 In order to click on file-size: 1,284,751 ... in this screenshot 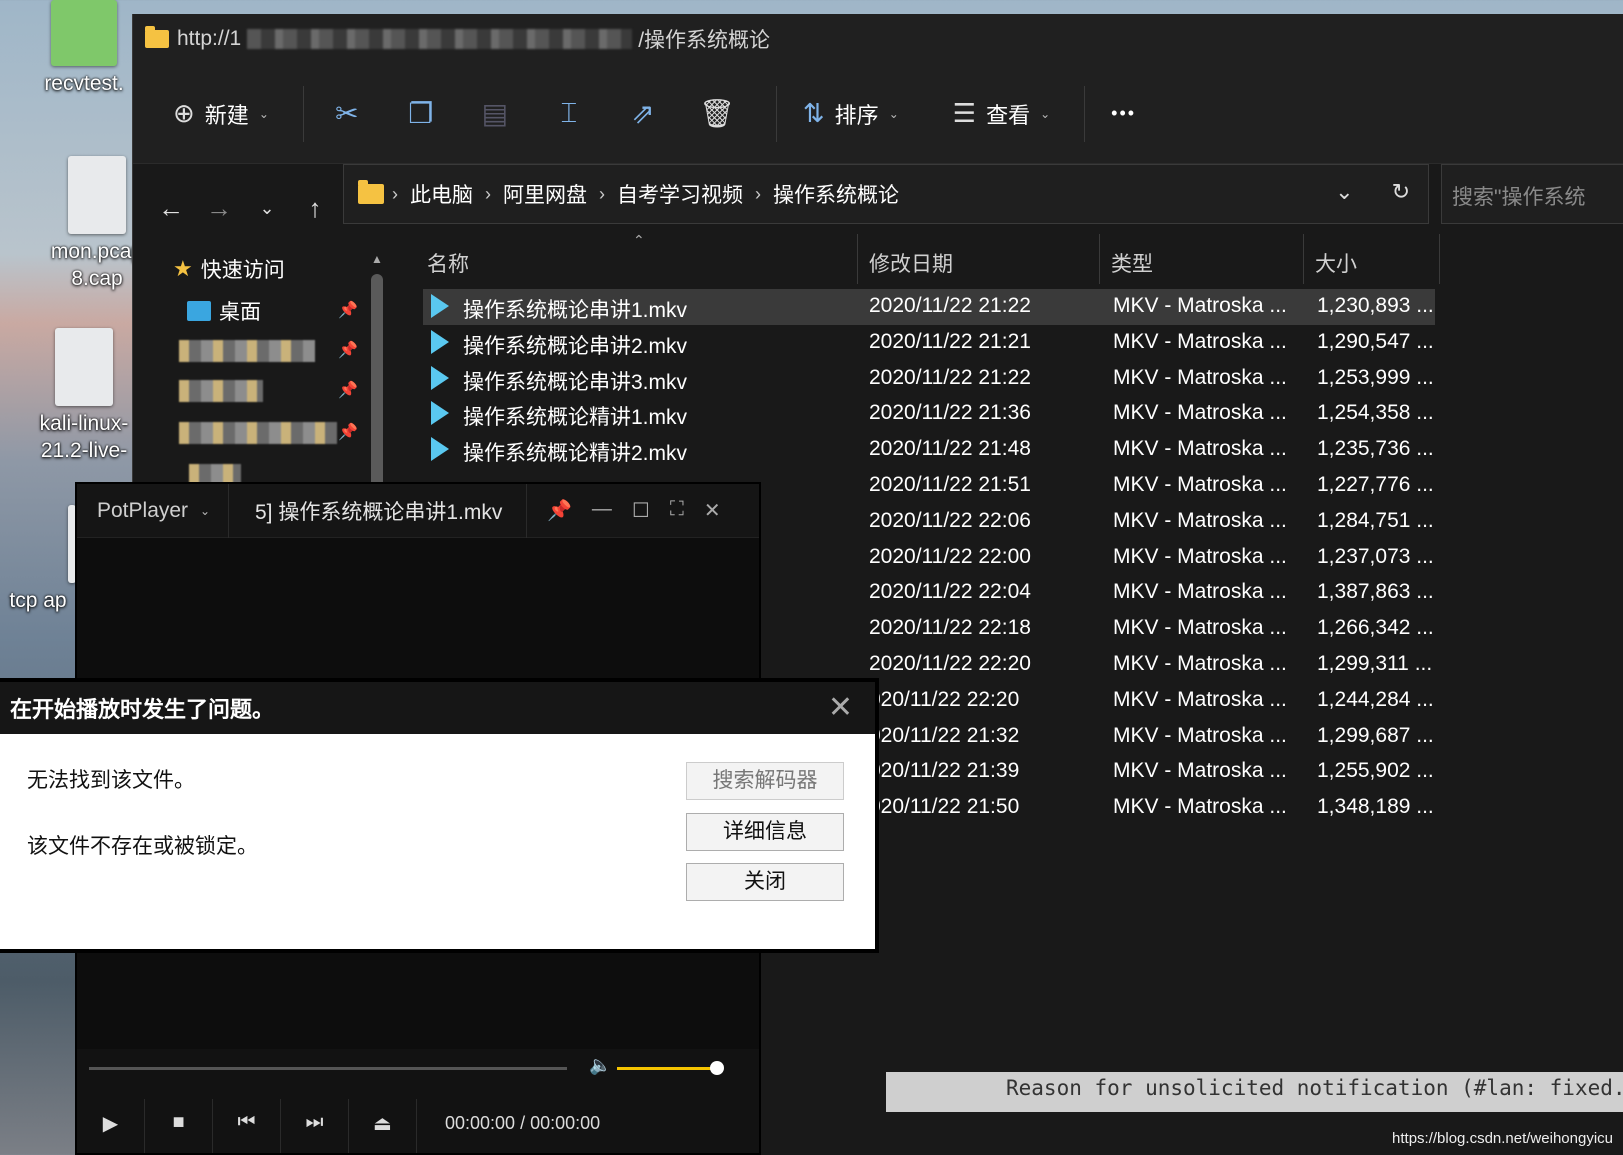, I will do `click(1375, 520)`.